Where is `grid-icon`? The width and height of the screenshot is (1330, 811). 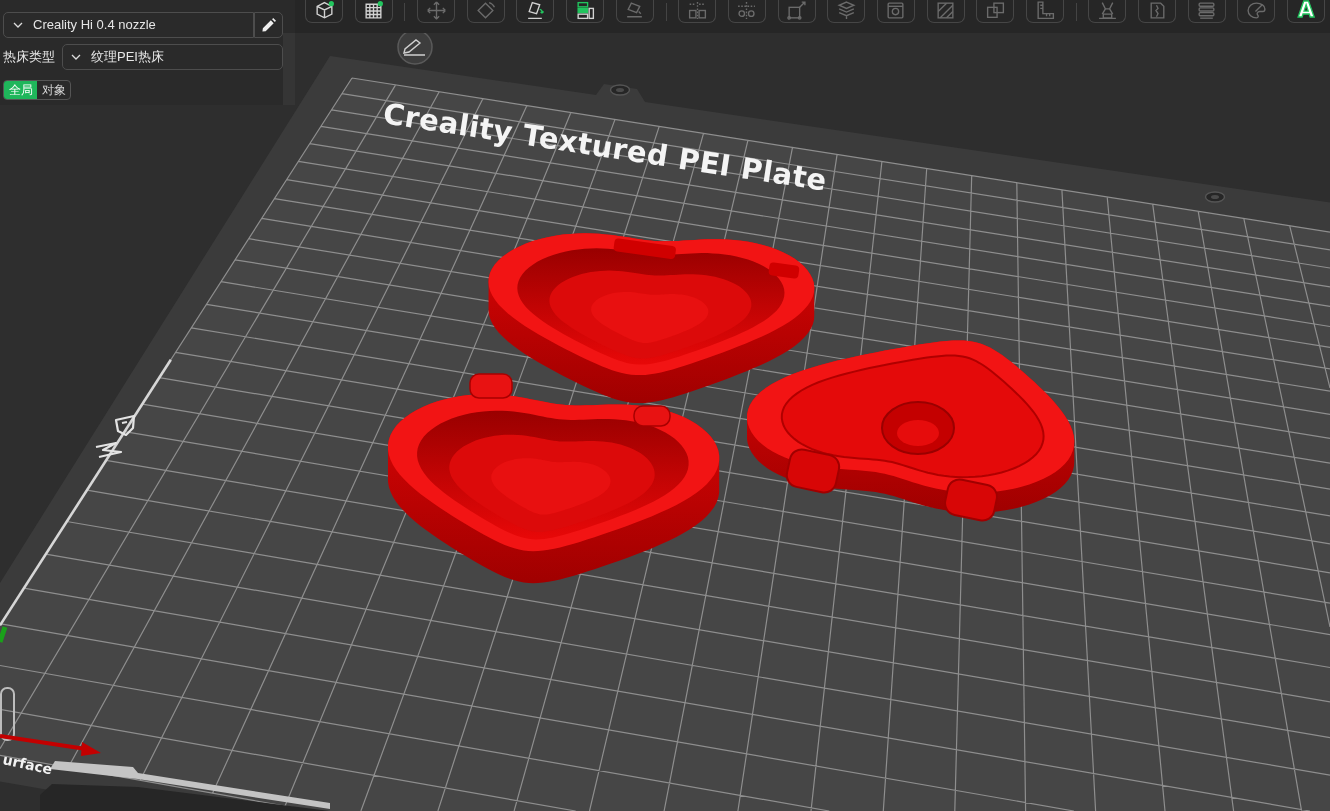 grid-icon is located at coordinates (374, 10).